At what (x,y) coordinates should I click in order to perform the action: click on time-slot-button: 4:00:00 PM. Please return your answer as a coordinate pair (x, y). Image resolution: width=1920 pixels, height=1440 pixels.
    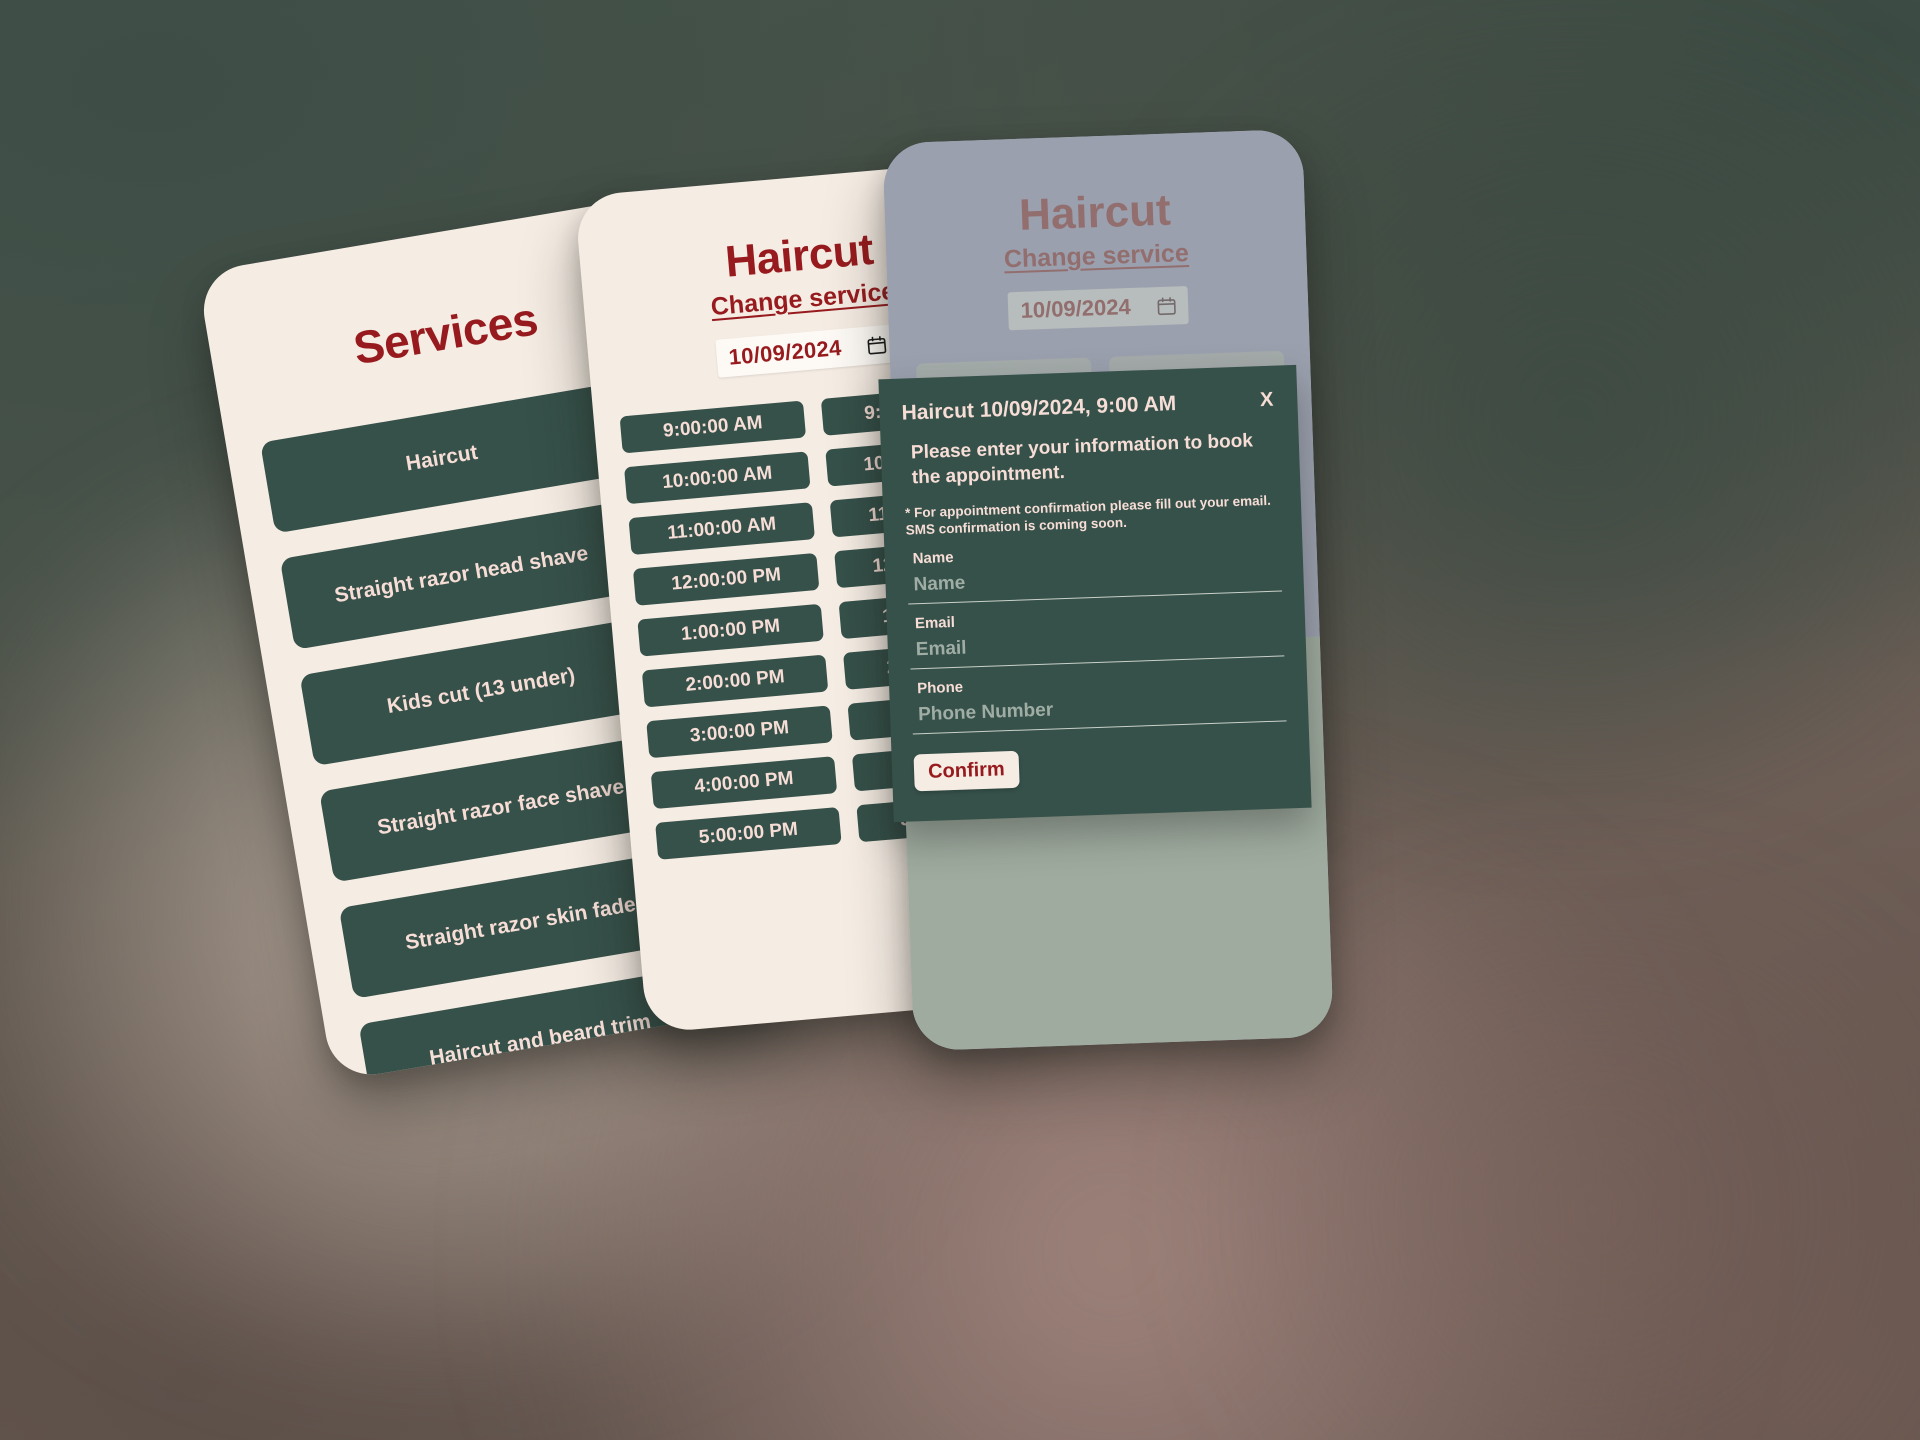
    Looking at the image, I should click on (744, 783).